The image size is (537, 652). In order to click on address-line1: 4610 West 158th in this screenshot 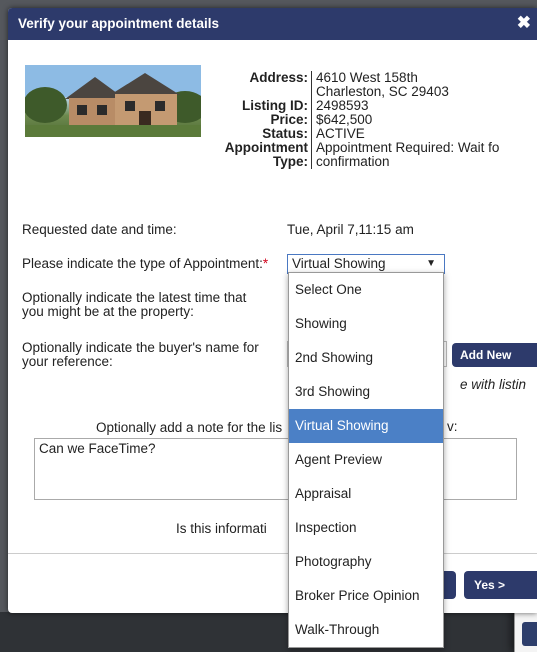, I will do `click(364, 78)`.